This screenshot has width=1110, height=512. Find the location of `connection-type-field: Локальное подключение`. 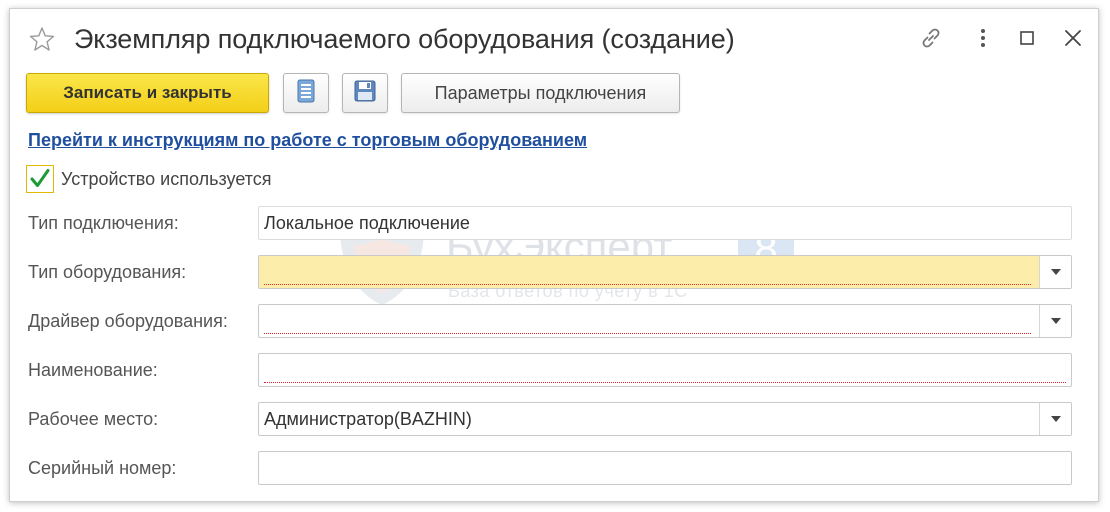

connection-type-field: Локальное подключение is located at coordinates (665, 223).